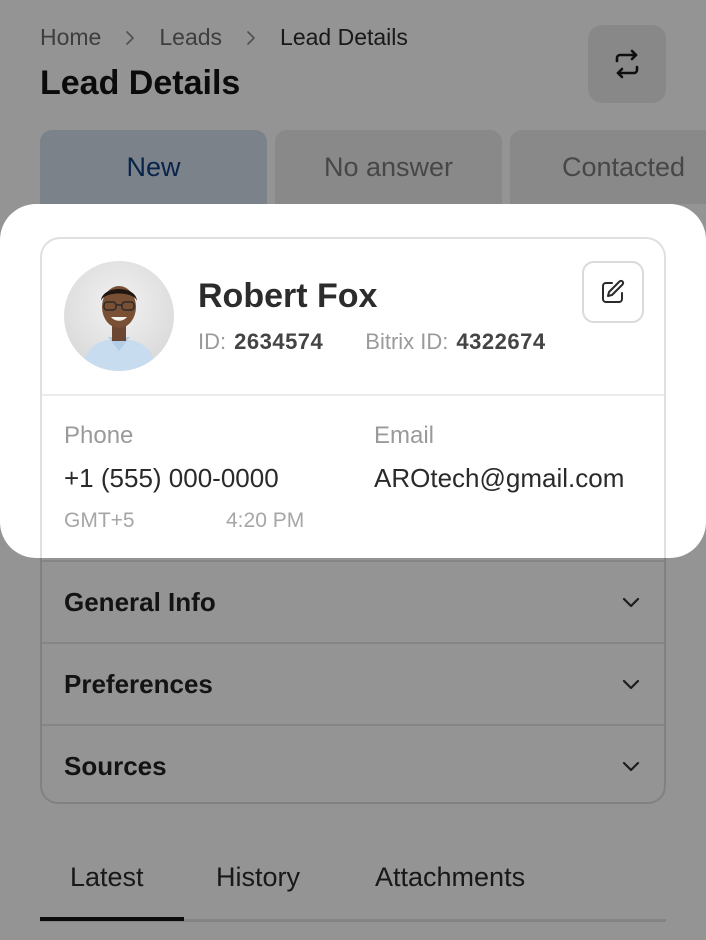 Image resolution: width=706 pixels, height=940 pixels. Describe the element at coordinates (499, 478) in the screenshot. I see `email-value: AROtech@gmail.com` at that location.